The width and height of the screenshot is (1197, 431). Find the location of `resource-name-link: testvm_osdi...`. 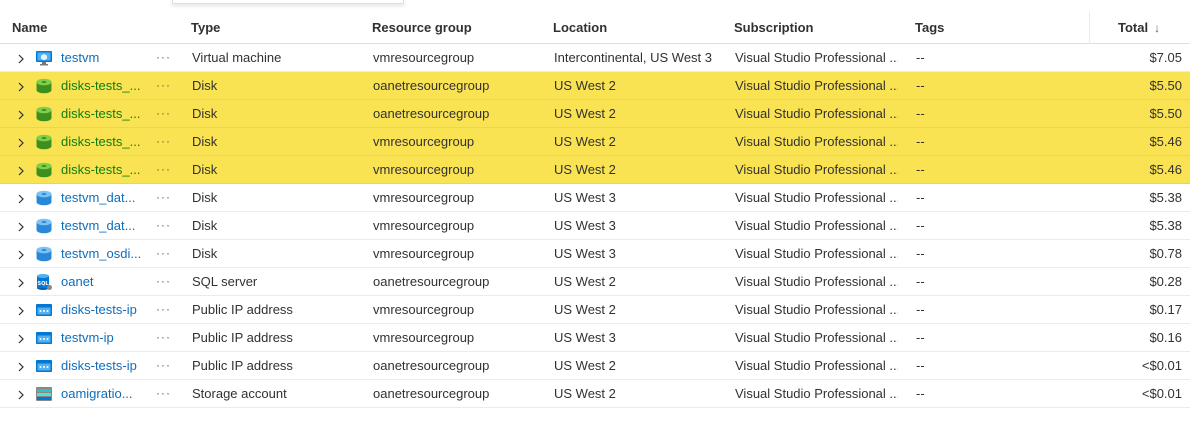

resource-name-link: testvm_osdi... is located at coordinates (102, 254).